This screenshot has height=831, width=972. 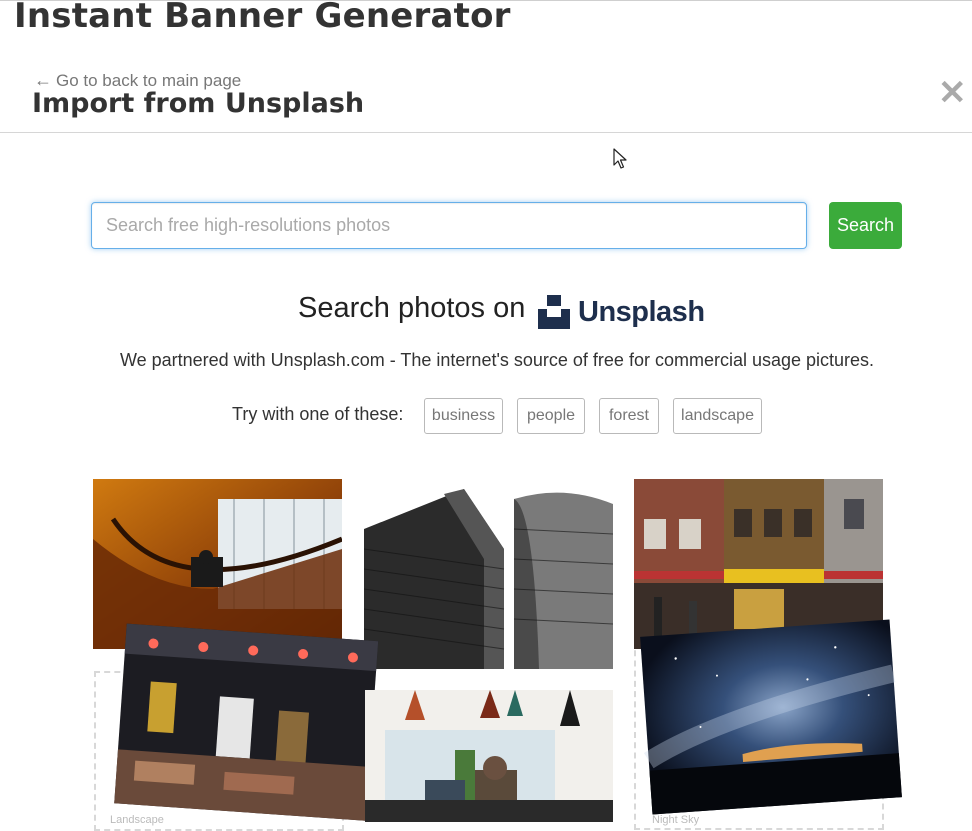 What do you see at coordinates (629, 416) in the screenshot?
I see `suggestion-chip-forest: forest` at bounding box center [629, 416].